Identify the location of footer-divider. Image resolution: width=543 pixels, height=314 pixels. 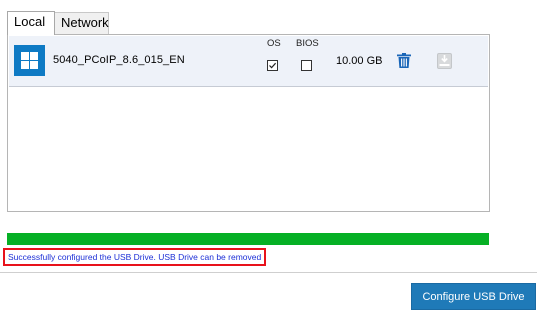
(268, 272).